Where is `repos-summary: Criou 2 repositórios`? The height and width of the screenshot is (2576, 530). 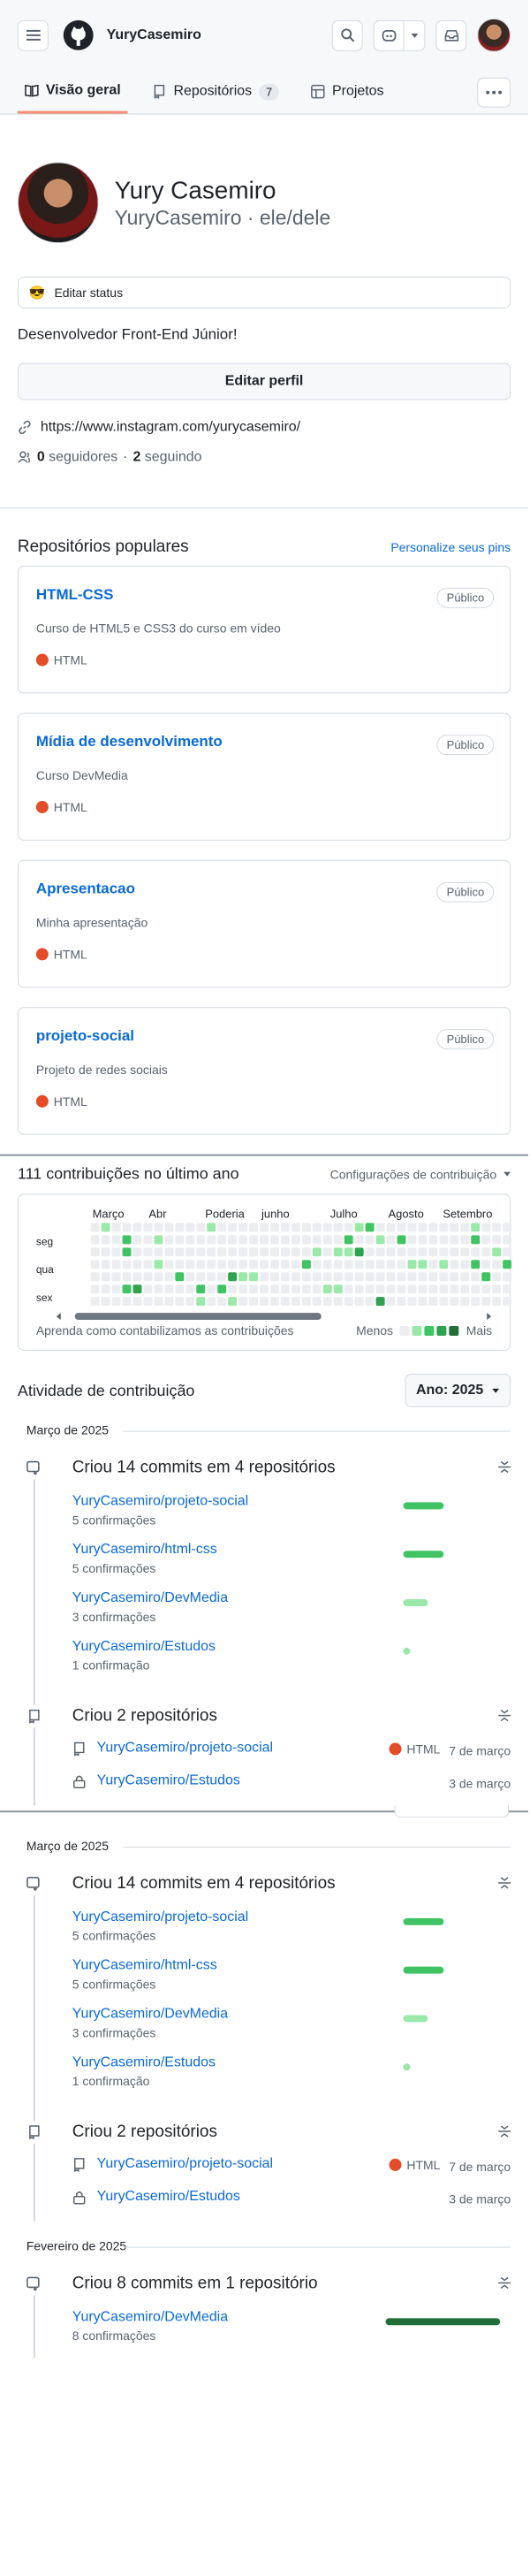 repos-summary: Criou 2 repositórios is located at coordinates (300, 2132).